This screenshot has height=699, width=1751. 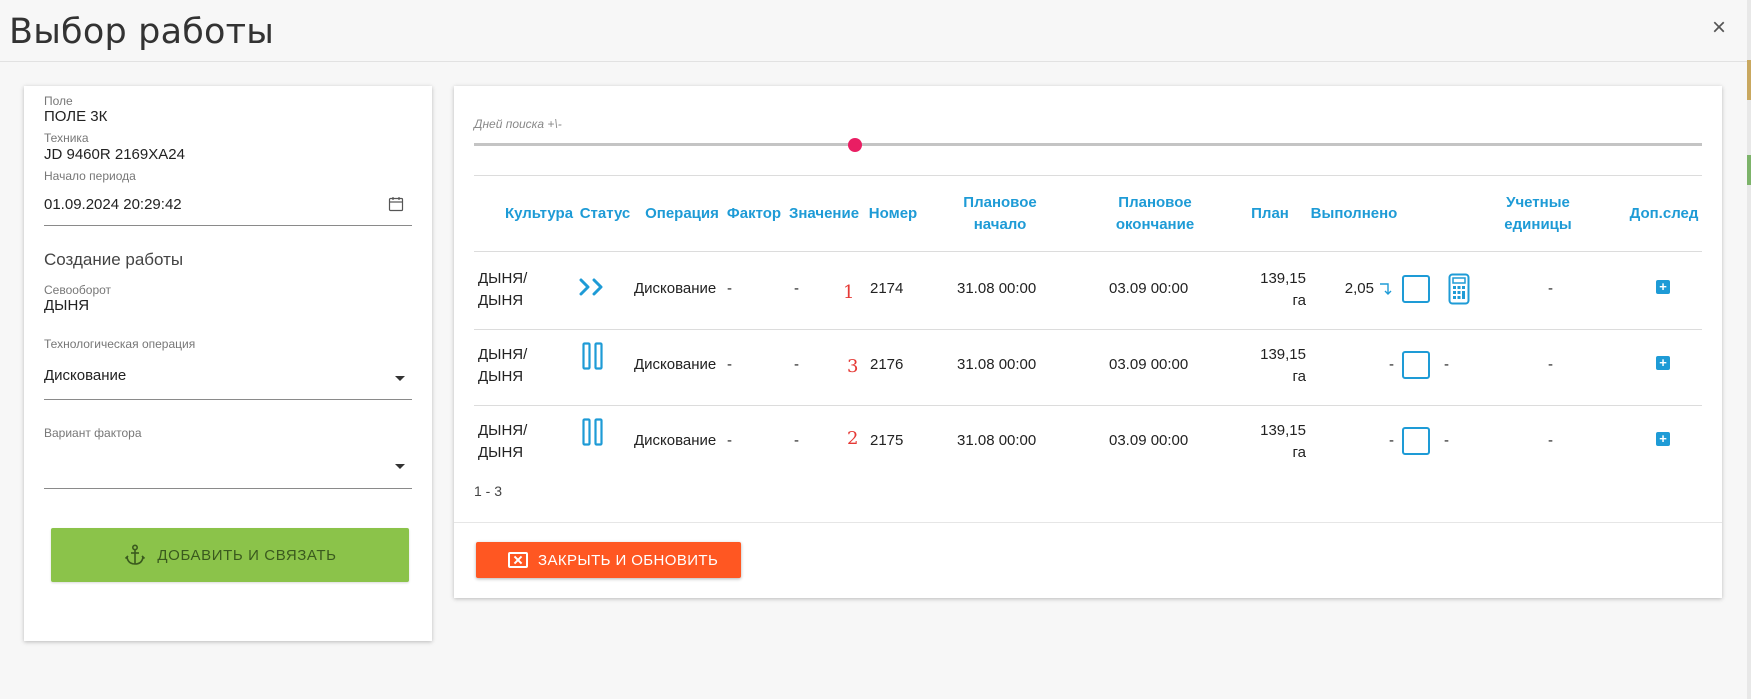 I want to click on add-and-link-button: ДОБАВИТЬ И СВЯЗАТЬ, so click(x=230, y=555).